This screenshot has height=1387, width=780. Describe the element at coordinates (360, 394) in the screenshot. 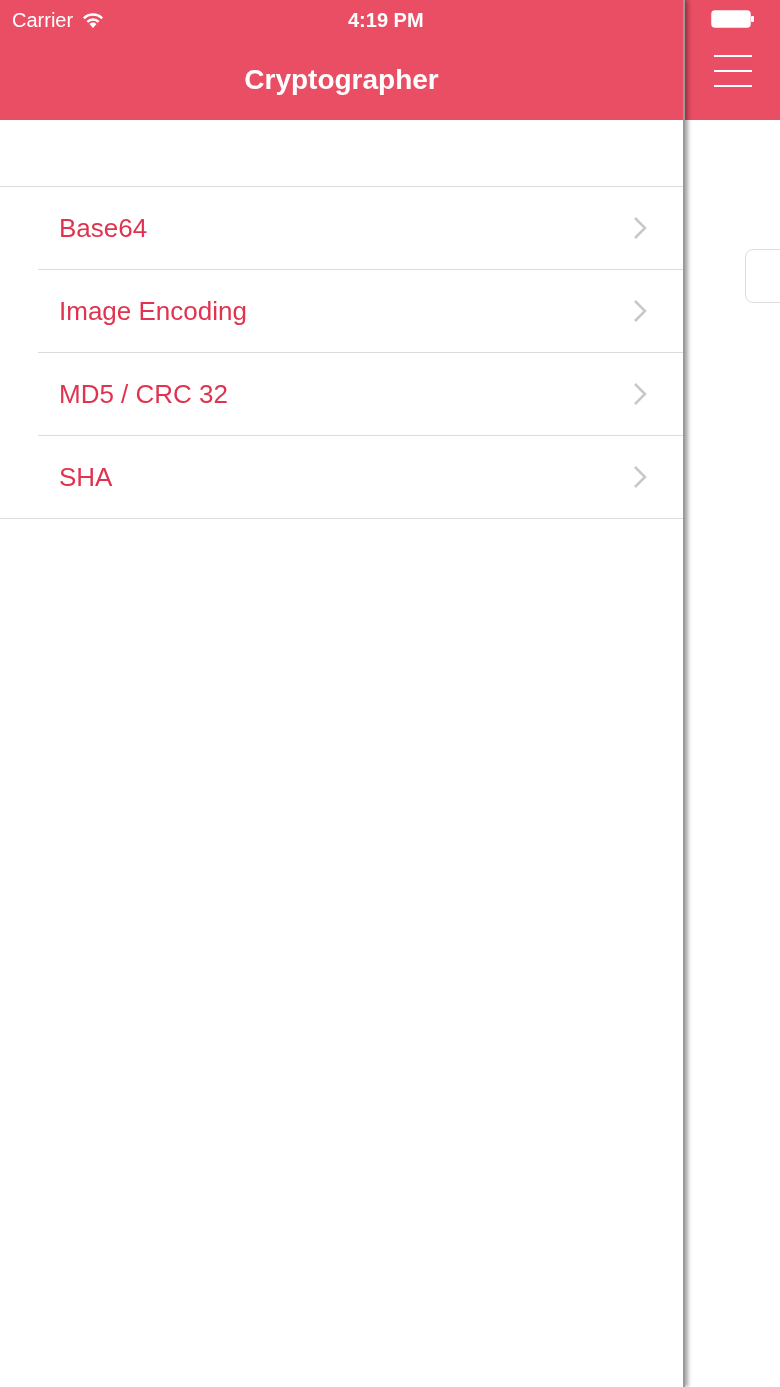

I see `menu-item: MD5 / CRC 32` at that location.